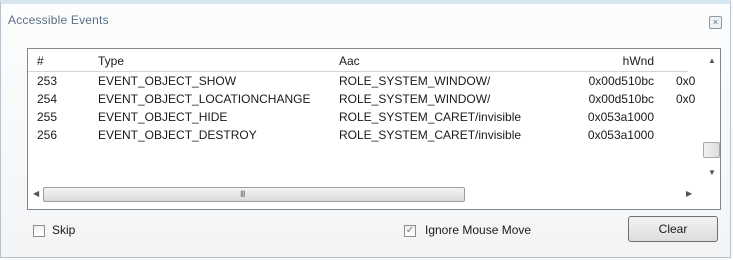 The image size is (733, 260). I want to click on scroll-right-icon: ▶, so click(689, 193).